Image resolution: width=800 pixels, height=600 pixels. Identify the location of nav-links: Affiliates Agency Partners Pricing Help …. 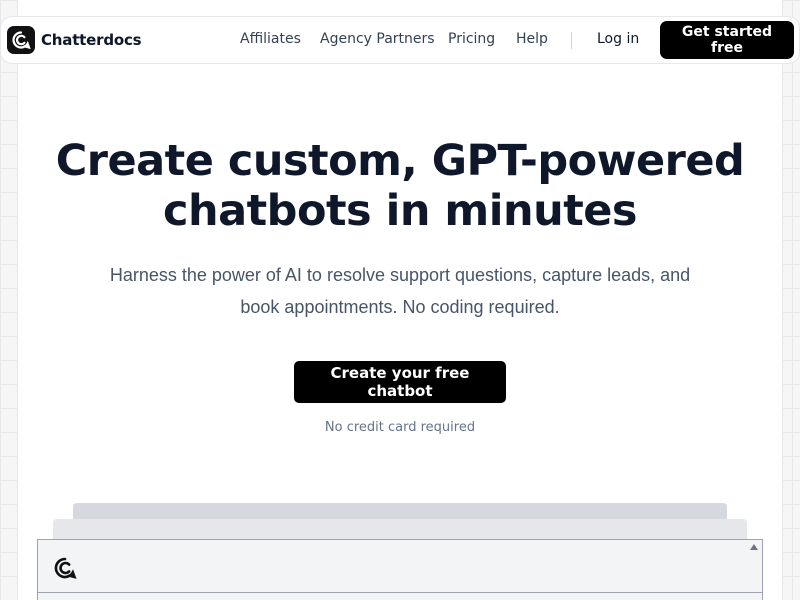
(400, 40).